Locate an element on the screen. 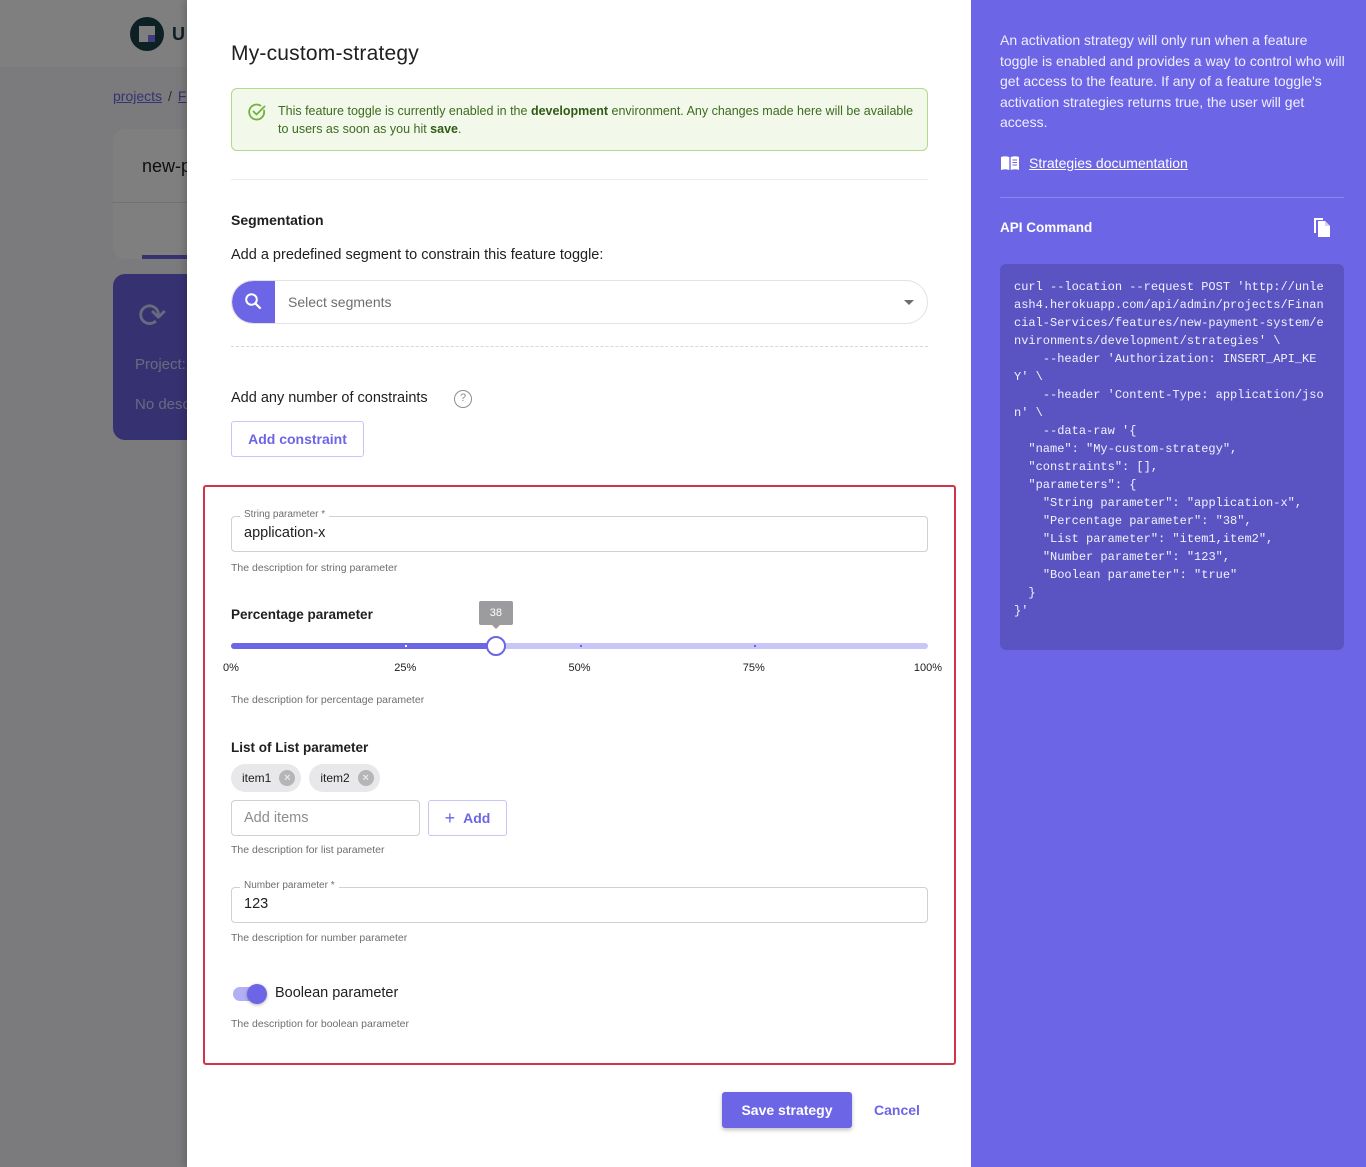  strategies-docs-link: Strategies documentation is located at coordinates (1094, 163).